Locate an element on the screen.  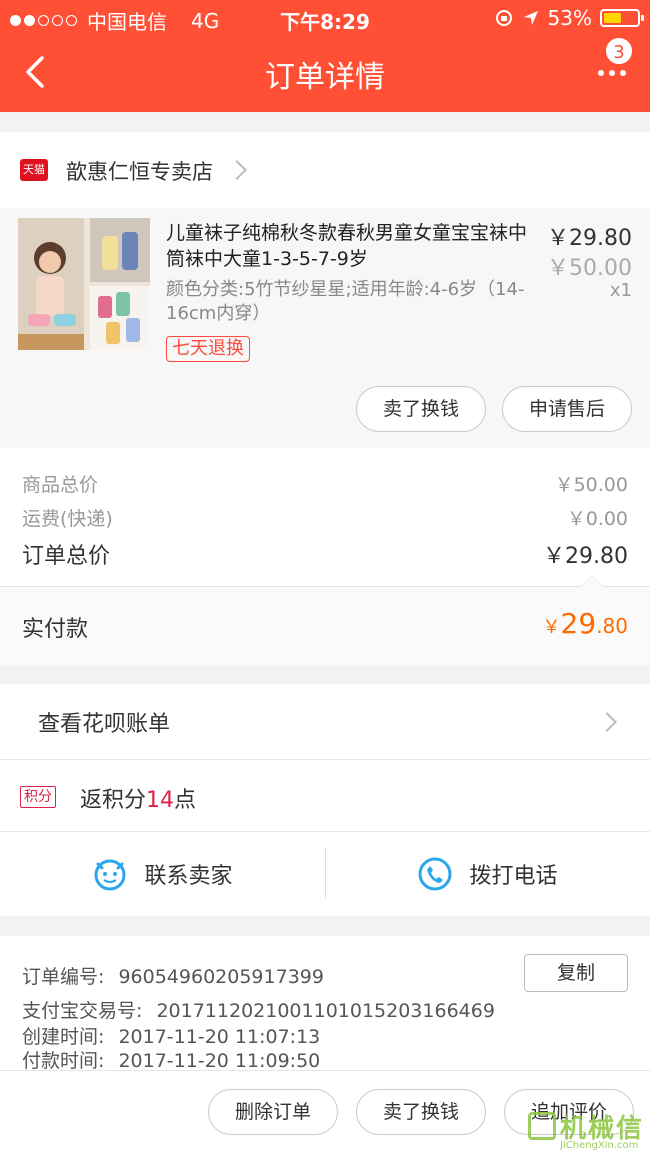
product-photo is located at coordinates (84, 284).